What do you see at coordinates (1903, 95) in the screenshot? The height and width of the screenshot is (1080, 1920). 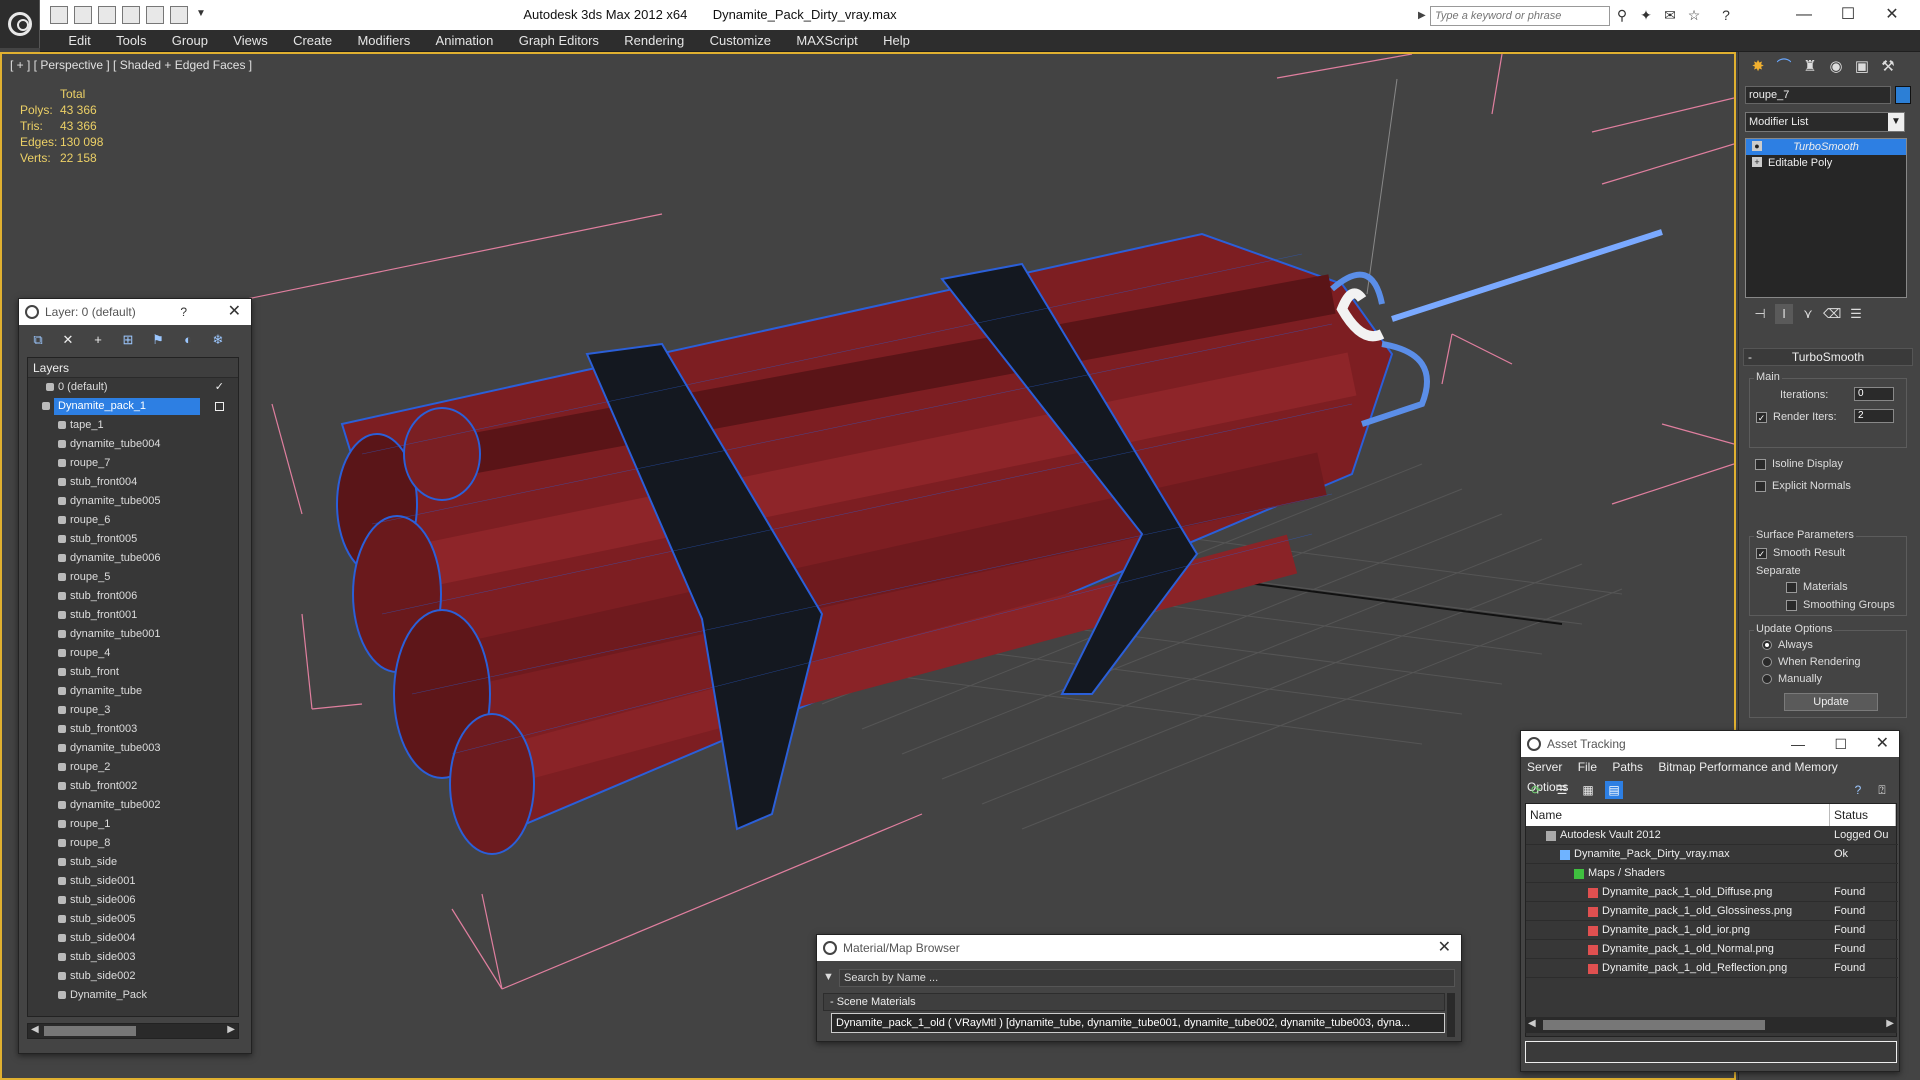 I see `object-color-swatch` at bounding box center [1903, 95].